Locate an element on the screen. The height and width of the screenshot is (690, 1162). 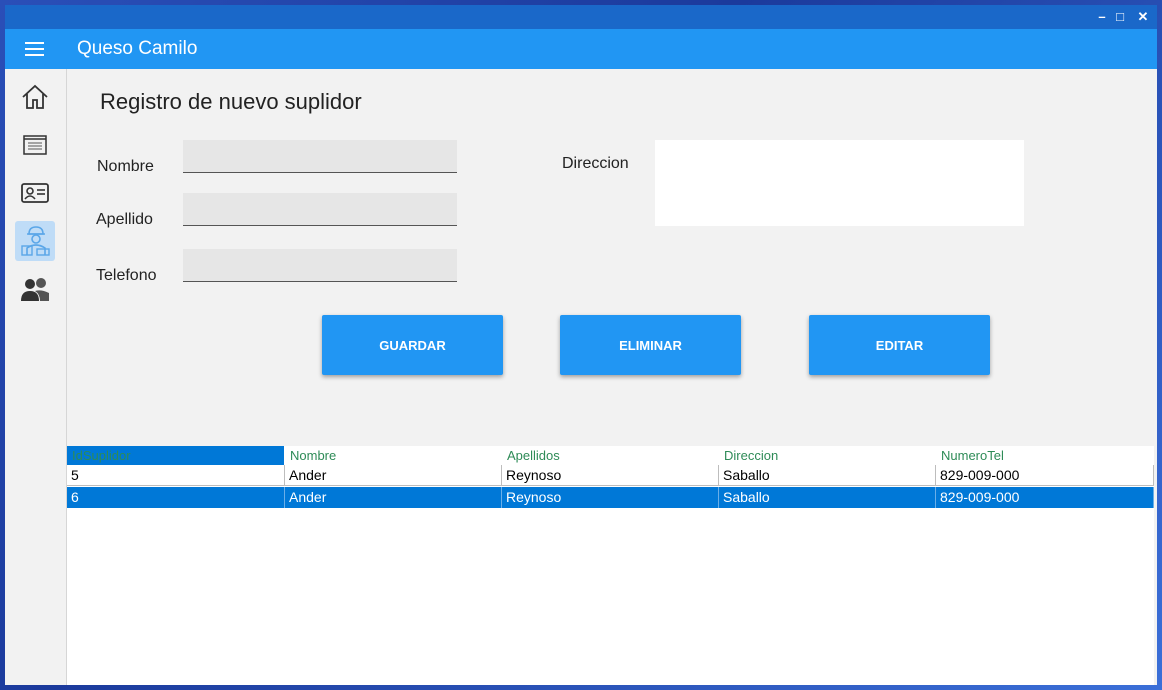
apellido-input is located at coordinates (320, 209).